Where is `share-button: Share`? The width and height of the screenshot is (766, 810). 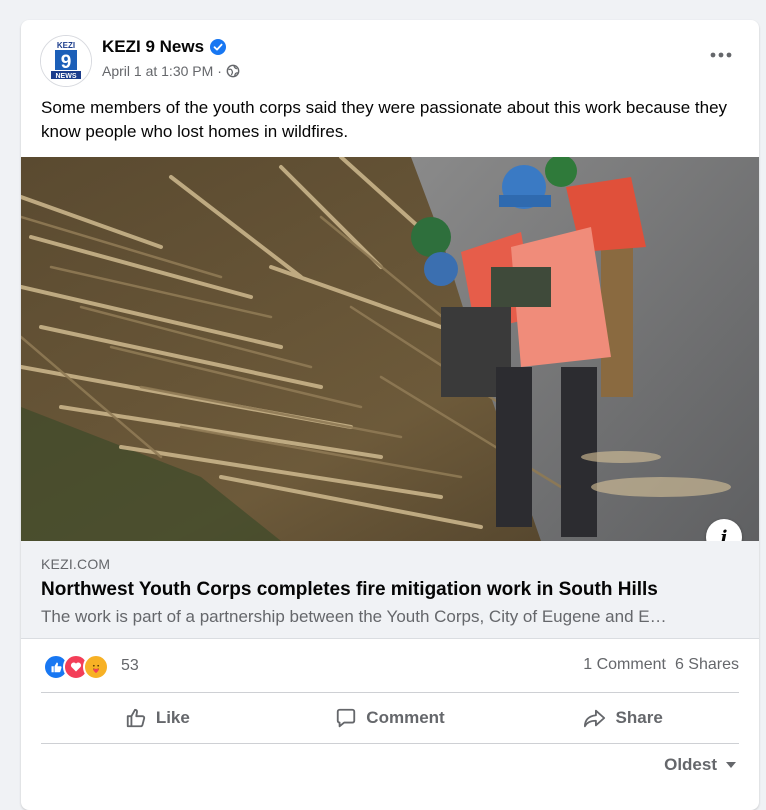
share-button: Share is located at coordinates (622, 718).